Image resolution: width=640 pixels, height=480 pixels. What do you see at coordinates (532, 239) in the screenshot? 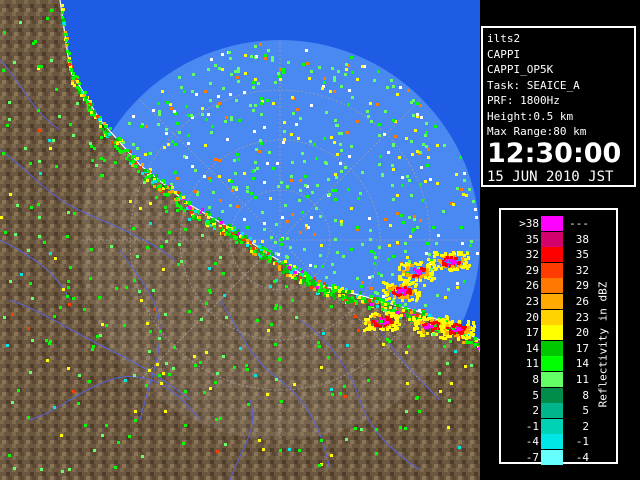
I see `legend-lower-bound: 35` at bounding box center [532, 239].